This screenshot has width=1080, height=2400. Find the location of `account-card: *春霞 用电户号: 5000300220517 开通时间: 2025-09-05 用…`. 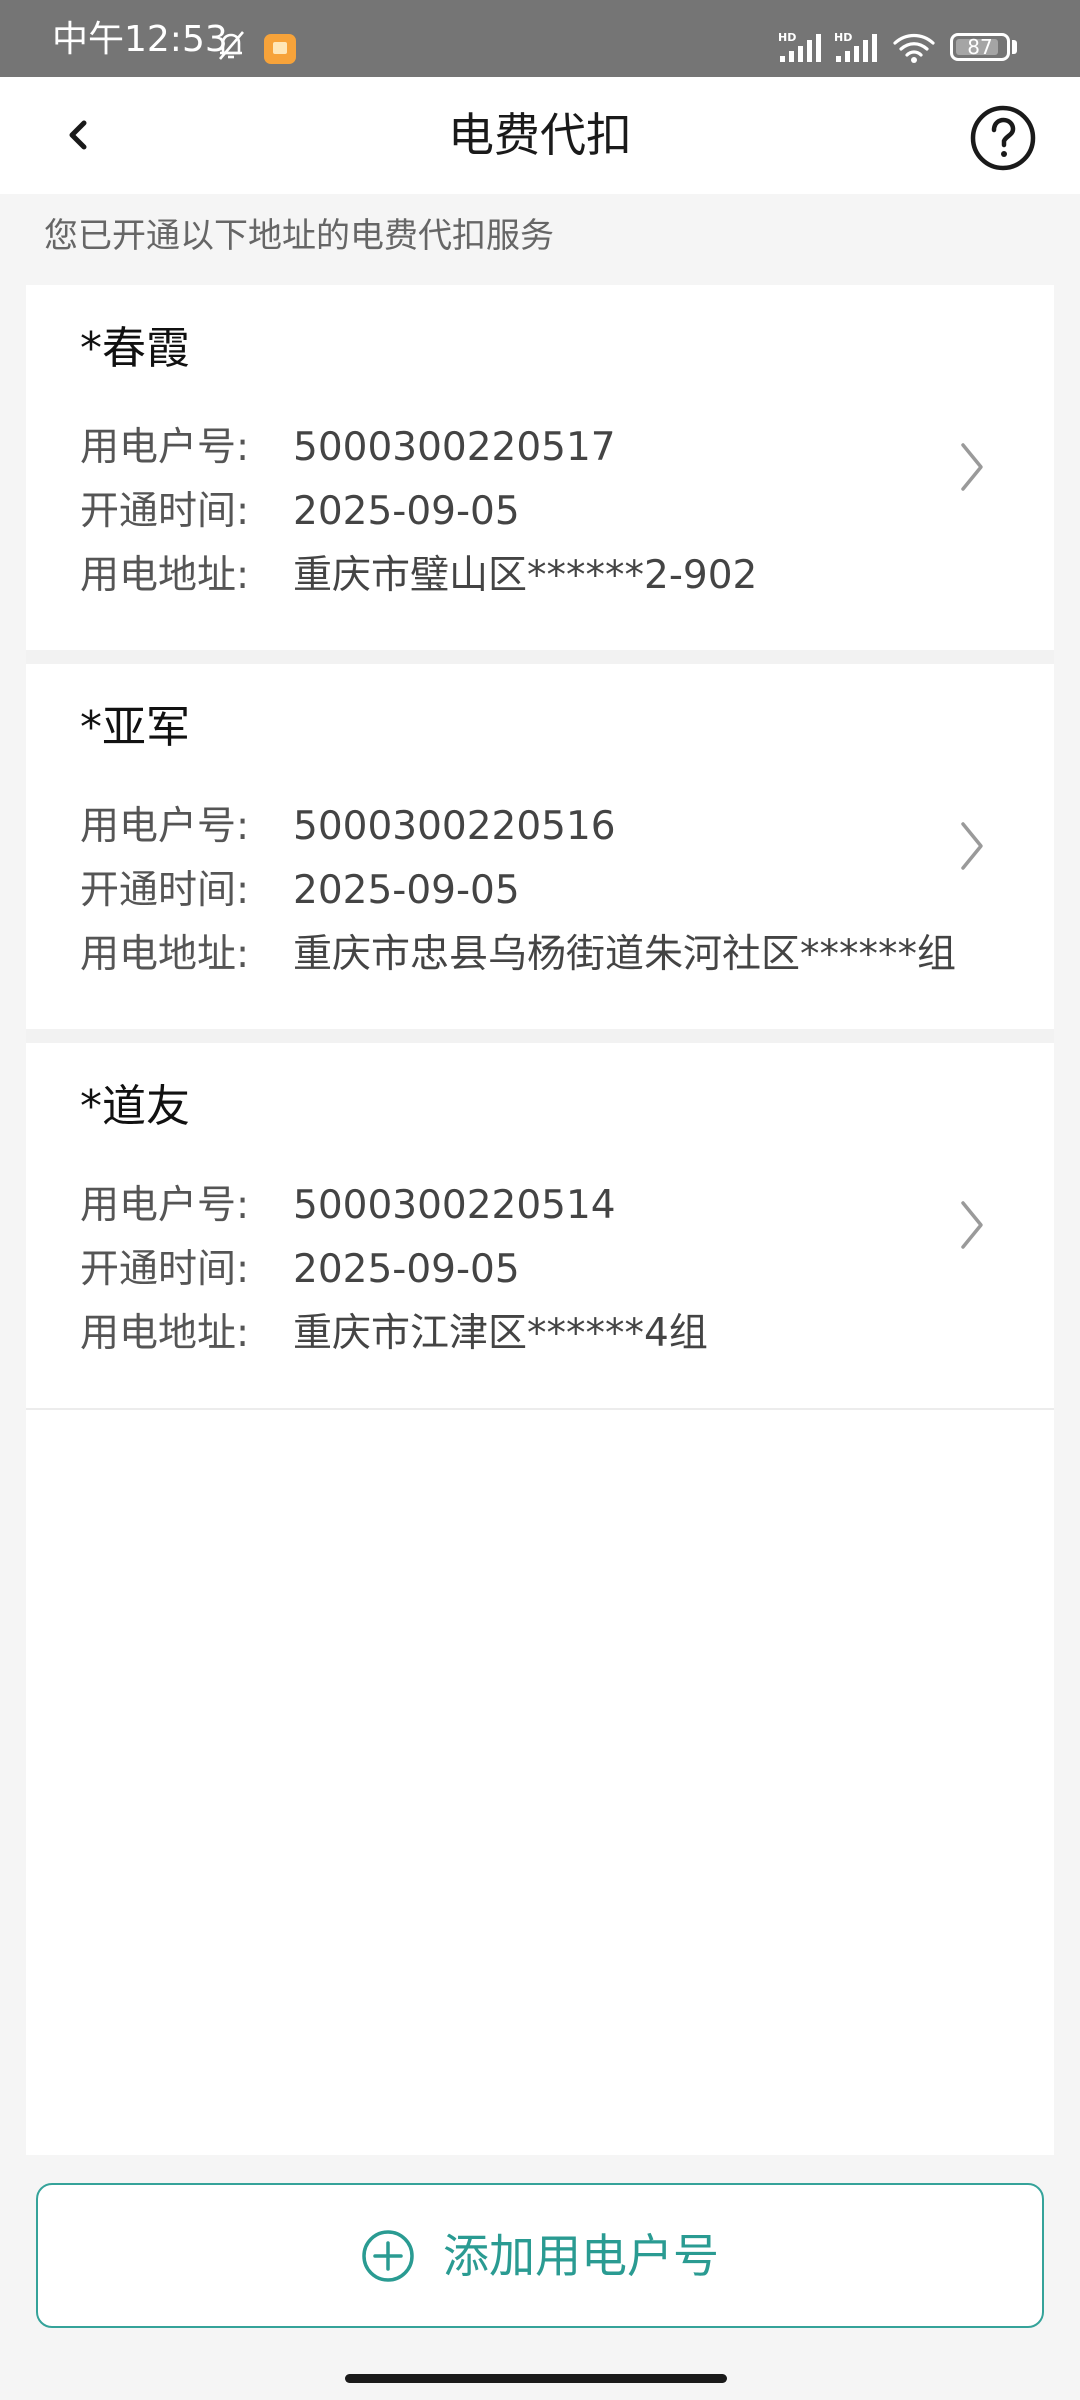

account-card: *春霞 用电户号: 5000300220517 开通时间: 2025-09-05 用… is located at coordinates (540, 467).